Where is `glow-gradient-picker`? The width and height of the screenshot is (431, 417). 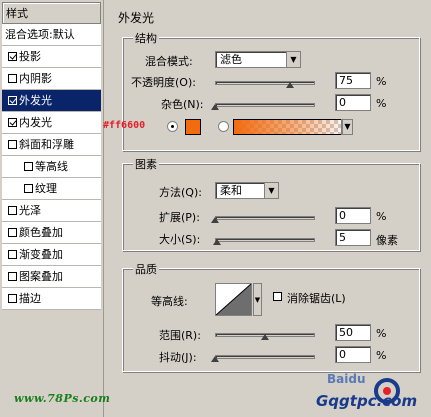
glow-gradient-picker is located at coordinates (292, 127).